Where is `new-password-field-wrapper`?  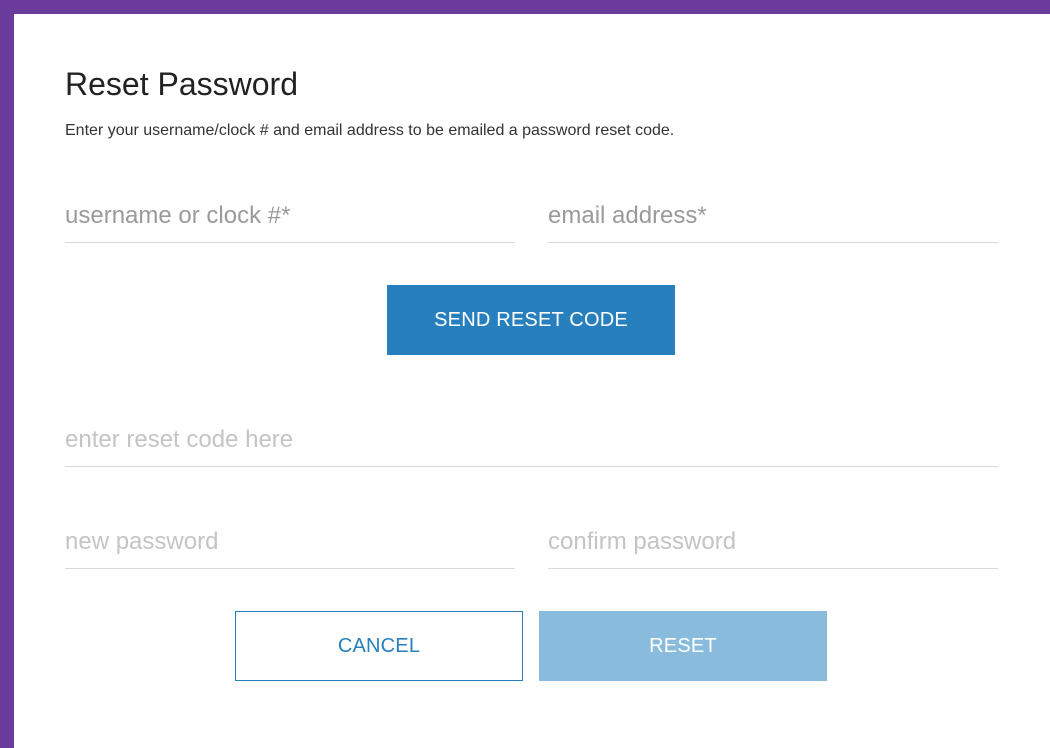
new-password-field-wrapper is located at coordinates (290, 543).